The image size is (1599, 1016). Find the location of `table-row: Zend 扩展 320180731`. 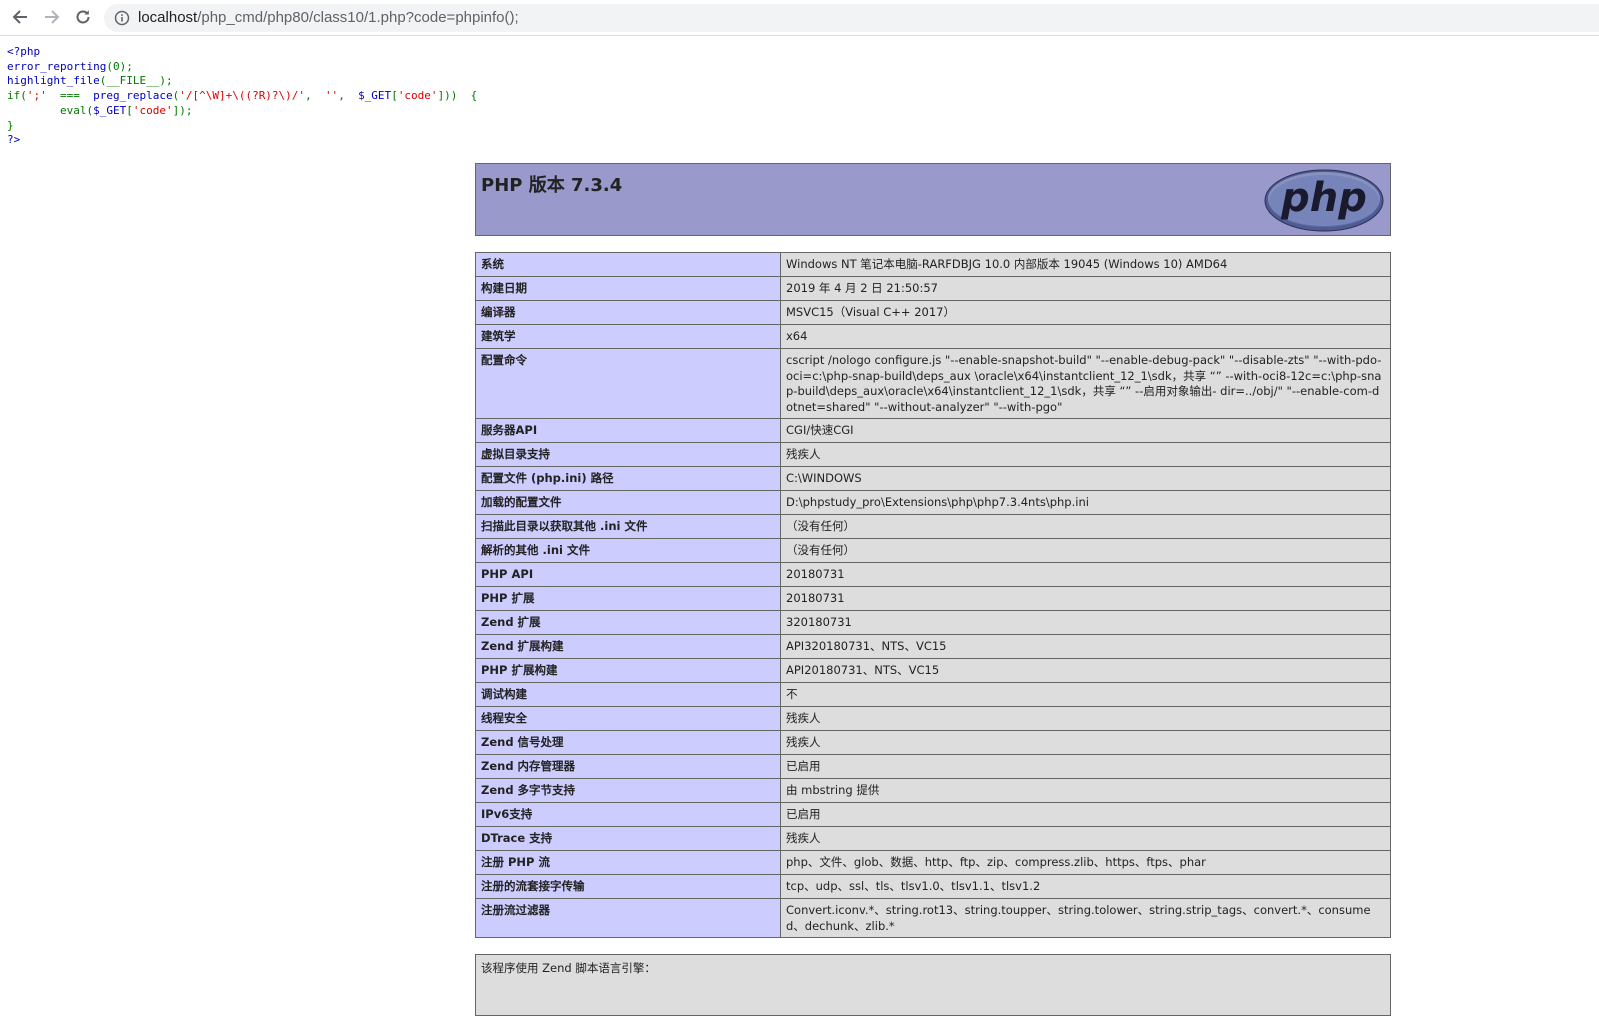

table-row: Zend 扩展 320180731 is located at coordinates (933, 622).